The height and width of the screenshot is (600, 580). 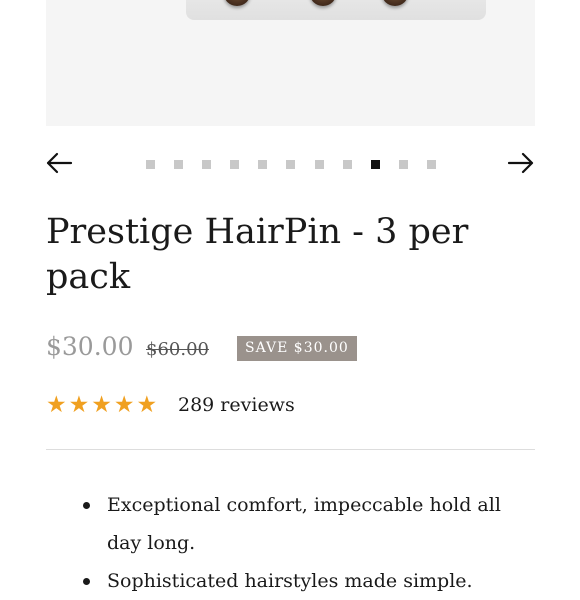 What do you see at coordinates (236, 405) in the screenshot?
I see `reviews-link: 289 reviews` at bounding box center [236, 405].